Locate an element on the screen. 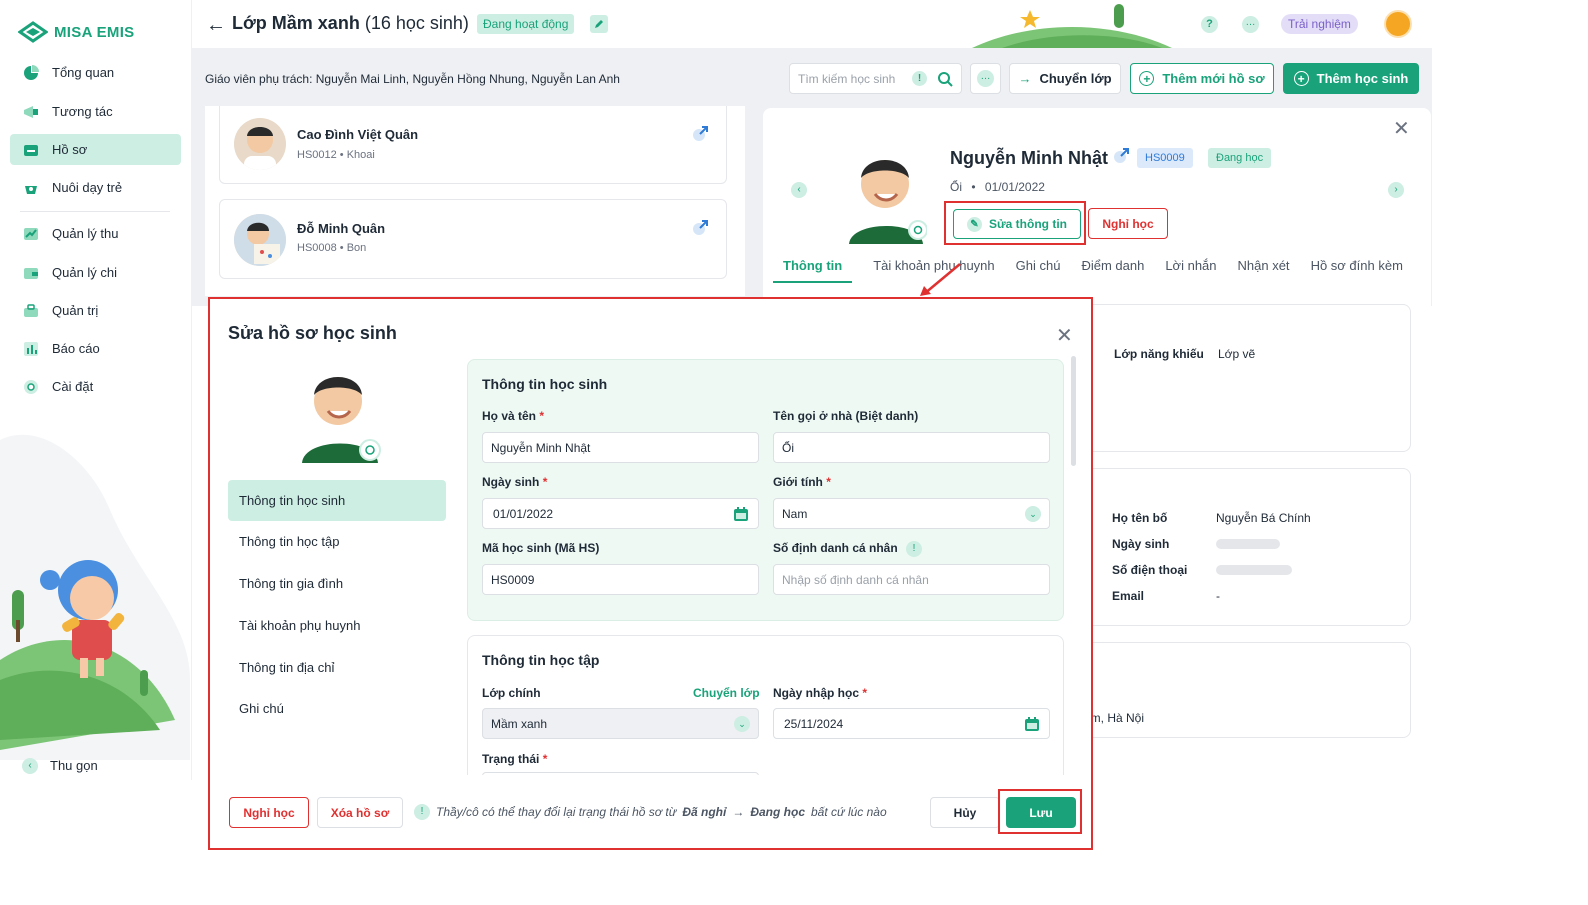 The image size is (1588, 905). student-code-input: HS0009 is located at coordinates (620, 579).